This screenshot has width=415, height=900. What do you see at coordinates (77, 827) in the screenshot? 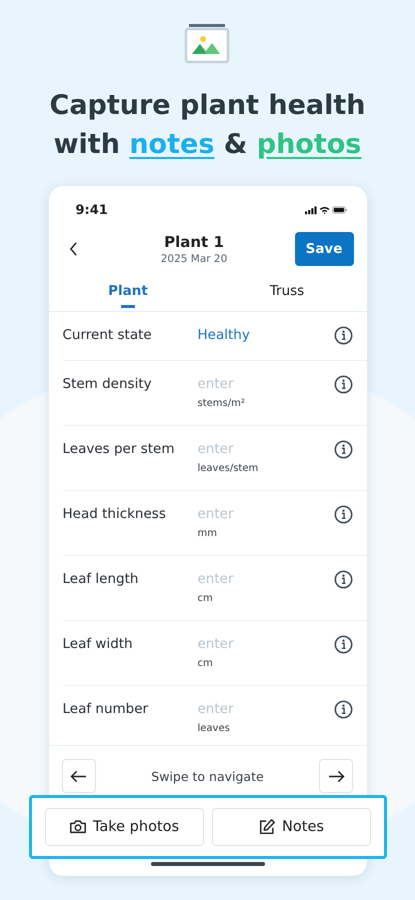
I see `camera-icon` at bounding box center [77, 827].